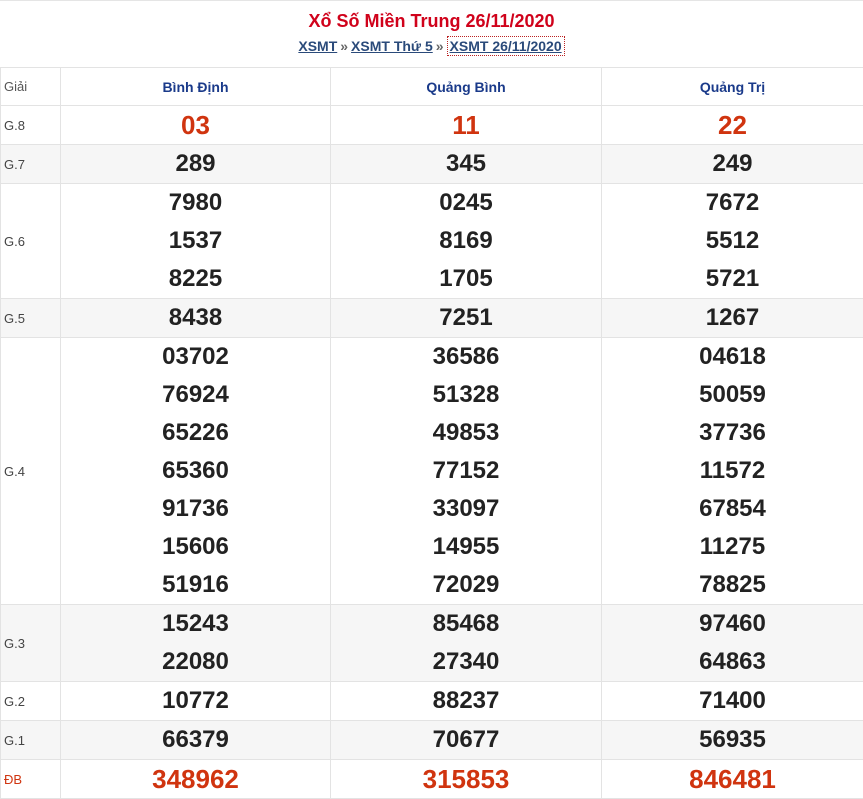 The width and height of the screenshot is (863, 799). I want to click on page-title: Xổ Số Miền Trung 26/11/2020, so click(431, 16).